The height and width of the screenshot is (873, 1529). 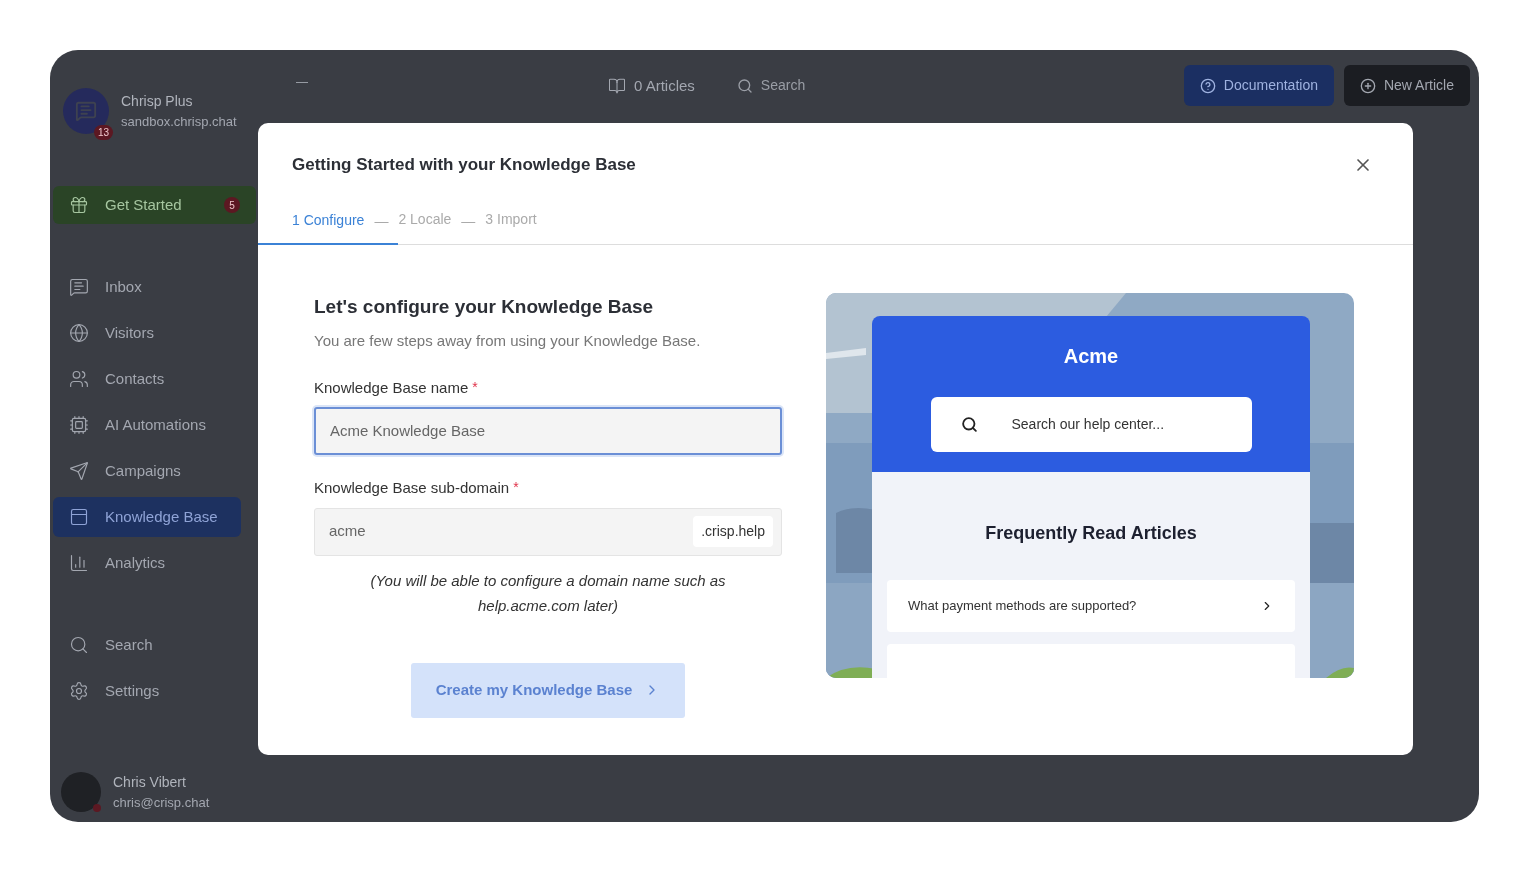 What do you see at coordinates (412, 488) in the screenshot?
I see `field-label: Knowledge Base sub-domain` at bounding box center [412, 488].